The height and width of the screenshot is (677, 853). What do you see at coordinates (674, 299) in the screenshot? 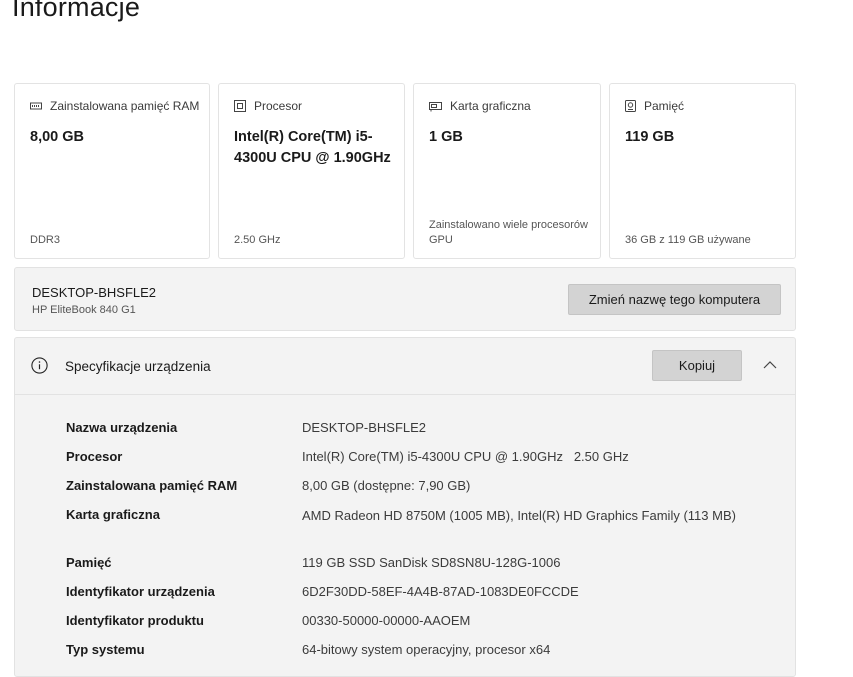
I see `rename-pc-button: Zmień nazwę tego komputera` at bounding box center [674, 299].